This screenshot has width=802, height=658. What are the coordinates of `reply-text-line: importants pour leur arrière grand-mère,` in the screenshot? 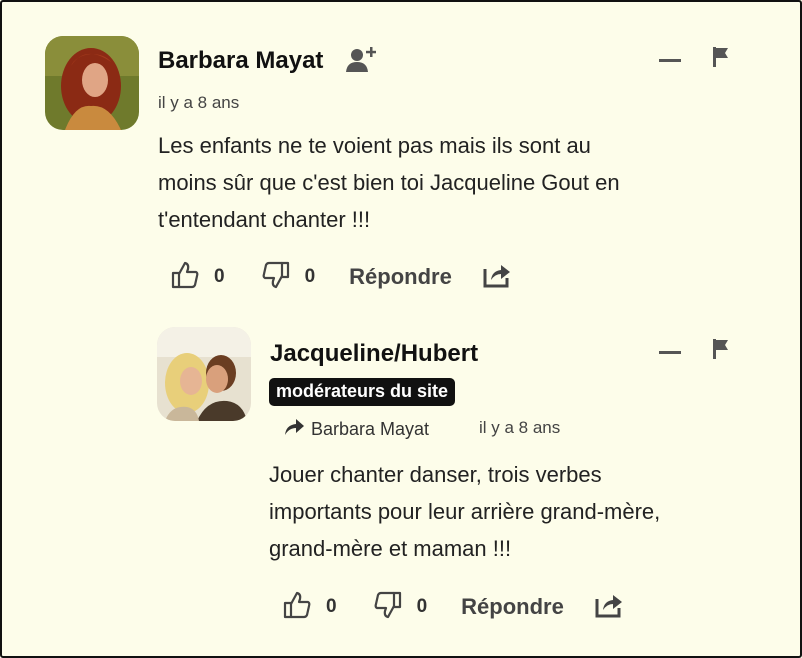 It's located at (465, 511).